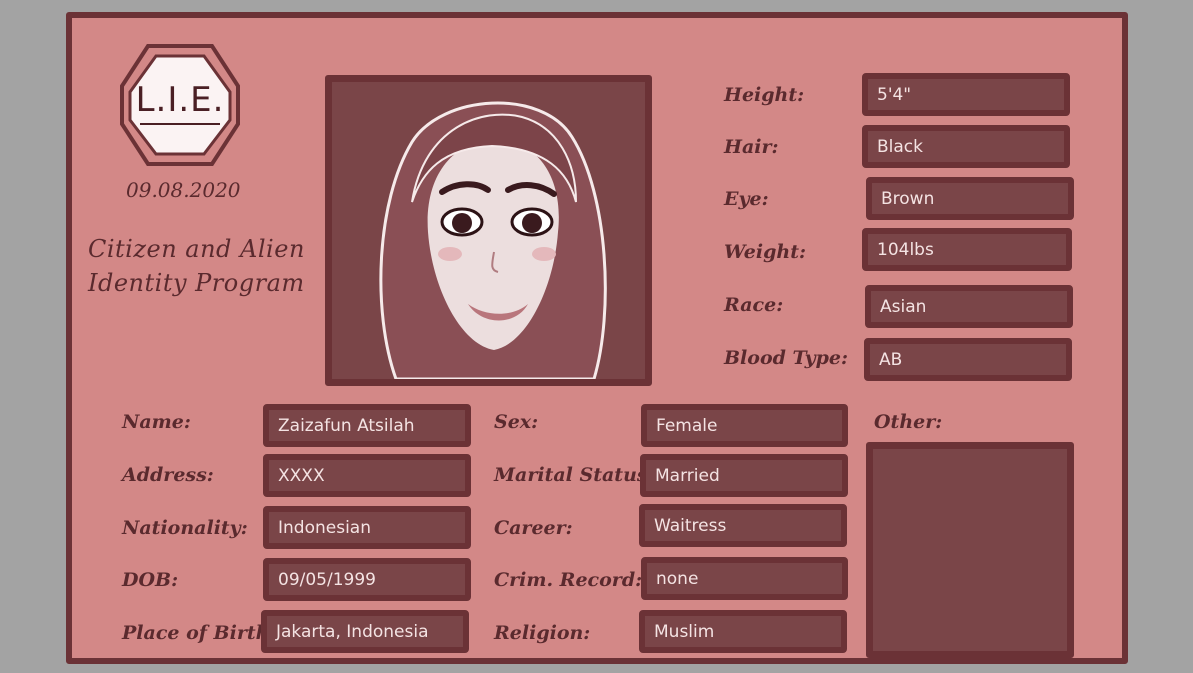 The image size is (1193, 673). What do you see at coordinates (150, 580) in the screenshot?
I see `dob-label: DOB:` at bounding box center [150, 580].